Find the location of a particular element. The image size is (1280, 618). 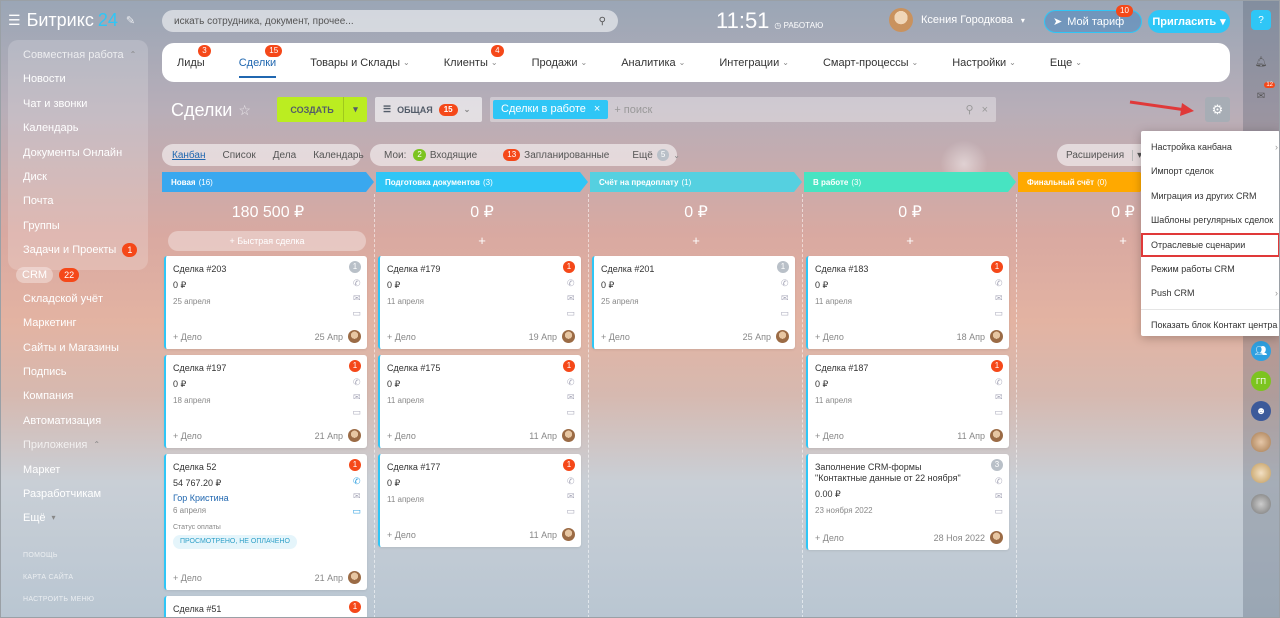

invite-button: Пригласить ▾ is located at coordinates (1189, 21).